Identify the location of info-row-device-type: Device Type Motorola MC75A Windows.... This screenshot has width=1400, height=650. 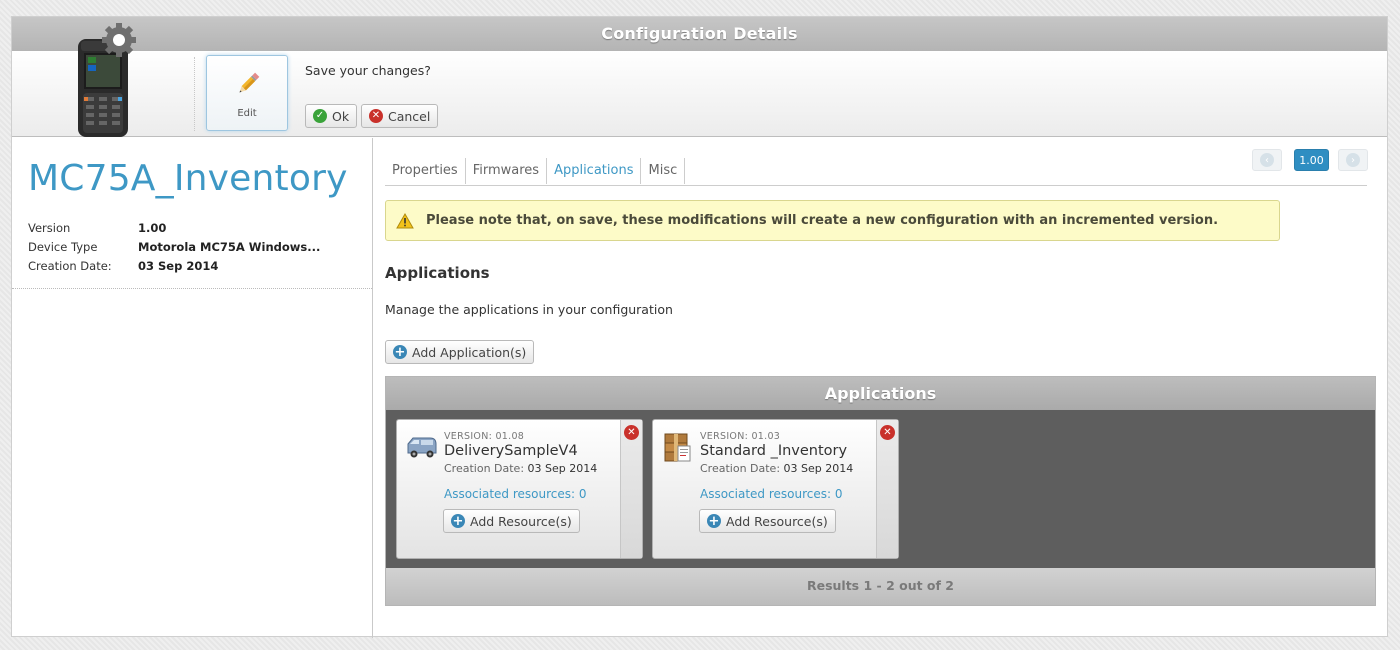
(174, 246).